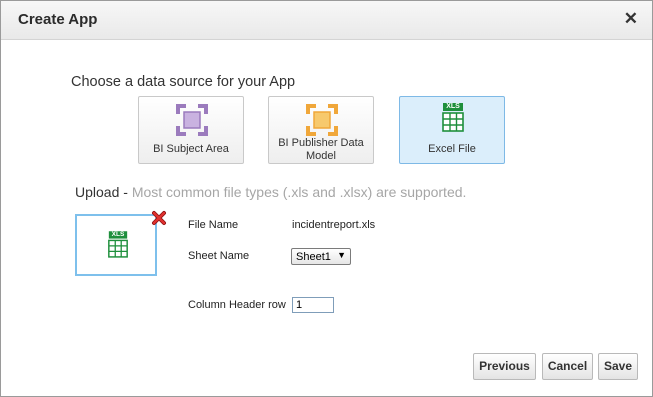  What do you see at coordinates (504, 366) in the screenshot?
I see `previous-button: Previous` at bounding box center [504, 366].